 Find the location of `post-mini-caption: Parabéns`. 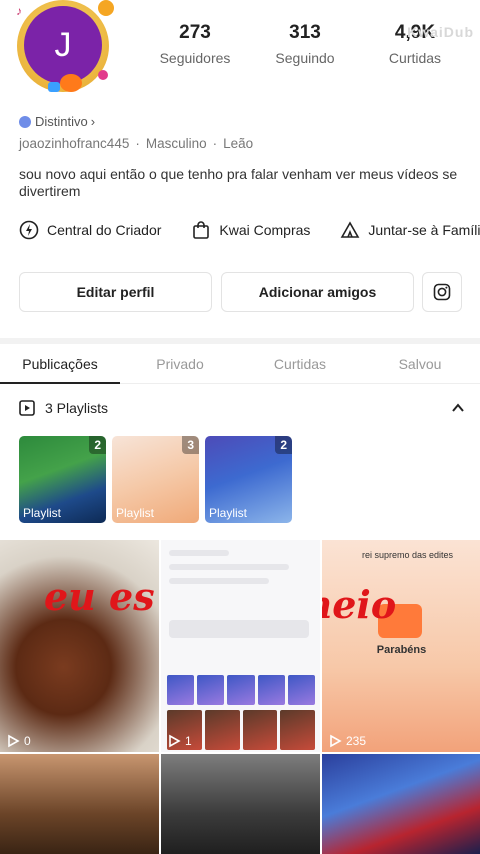

post-mini-caption: Parabéns is located at coordinates (401, 650).